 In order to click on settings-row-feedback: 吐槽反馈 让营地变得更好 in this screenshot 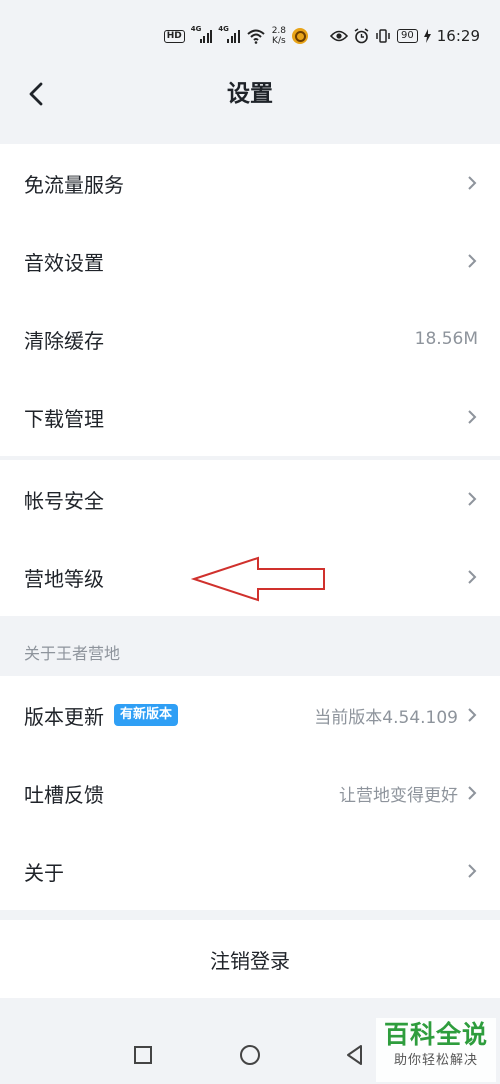, I will do `click(250, 793)`.